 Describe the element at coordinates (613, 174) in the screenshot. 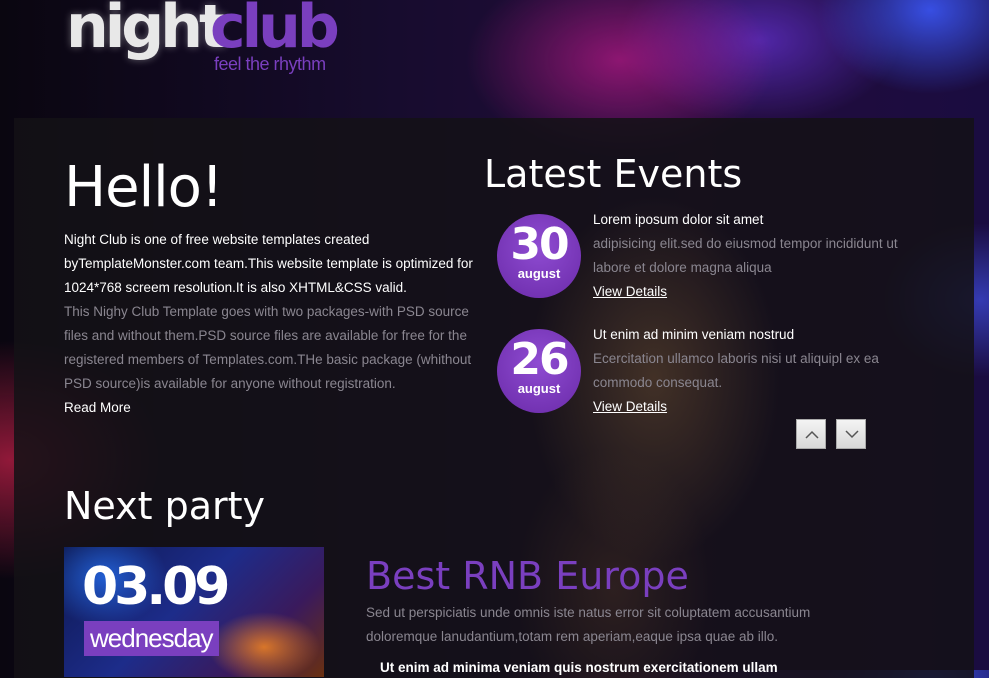

I see `latest-events-heading: Latest Events` at that location.